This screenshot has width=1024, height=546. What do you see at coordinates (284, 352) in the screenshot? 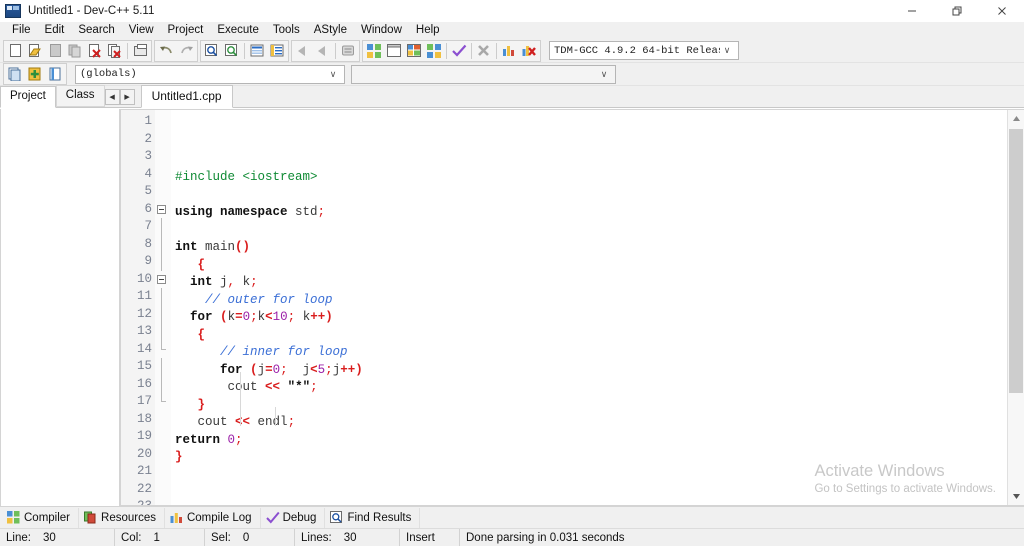
I see `code-token: // inner for loop` at bounding box center [284, 352].